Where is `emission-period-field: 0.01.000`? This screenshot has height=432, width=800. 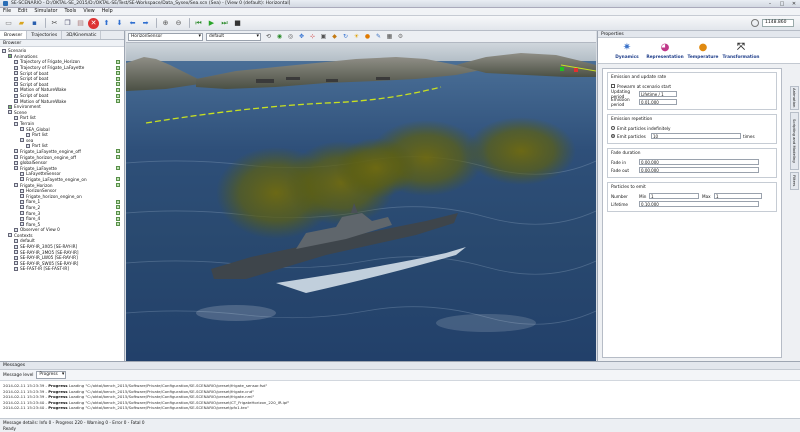 emission-period-field: 0.01.000 is located at coordinates (658, 102).